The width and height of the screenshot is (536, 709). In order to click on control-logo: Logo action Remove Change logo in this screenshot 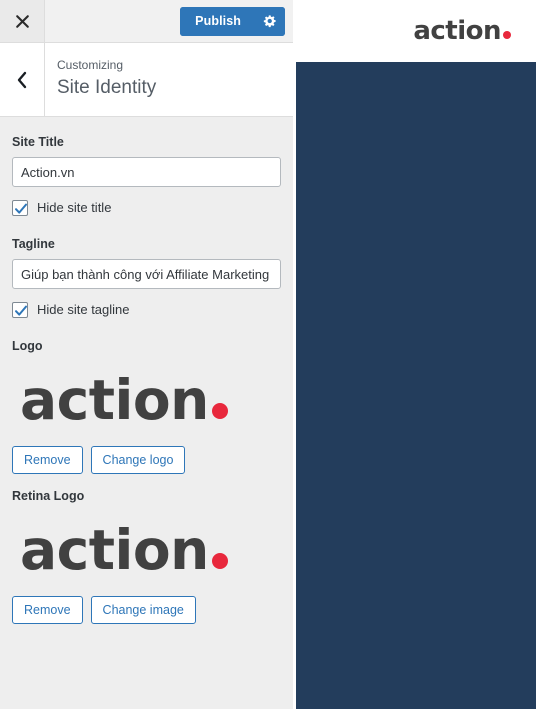, I will do `click(146, 406)`.